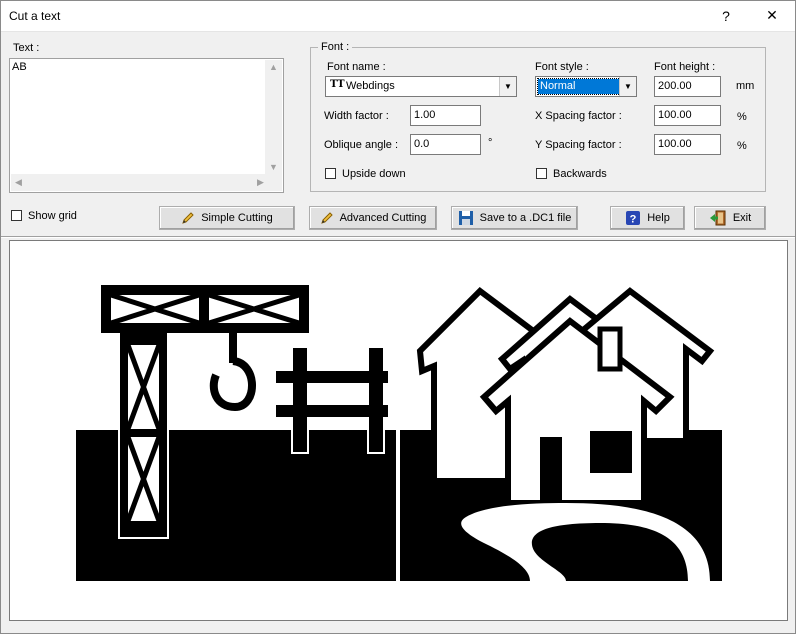 The height and width of the screenshot is (634, 796). What do you see at coordinates (273, 67) in the screenshot?
I see `scroll-up-icon: ▲` at bounding box center [273, 67].